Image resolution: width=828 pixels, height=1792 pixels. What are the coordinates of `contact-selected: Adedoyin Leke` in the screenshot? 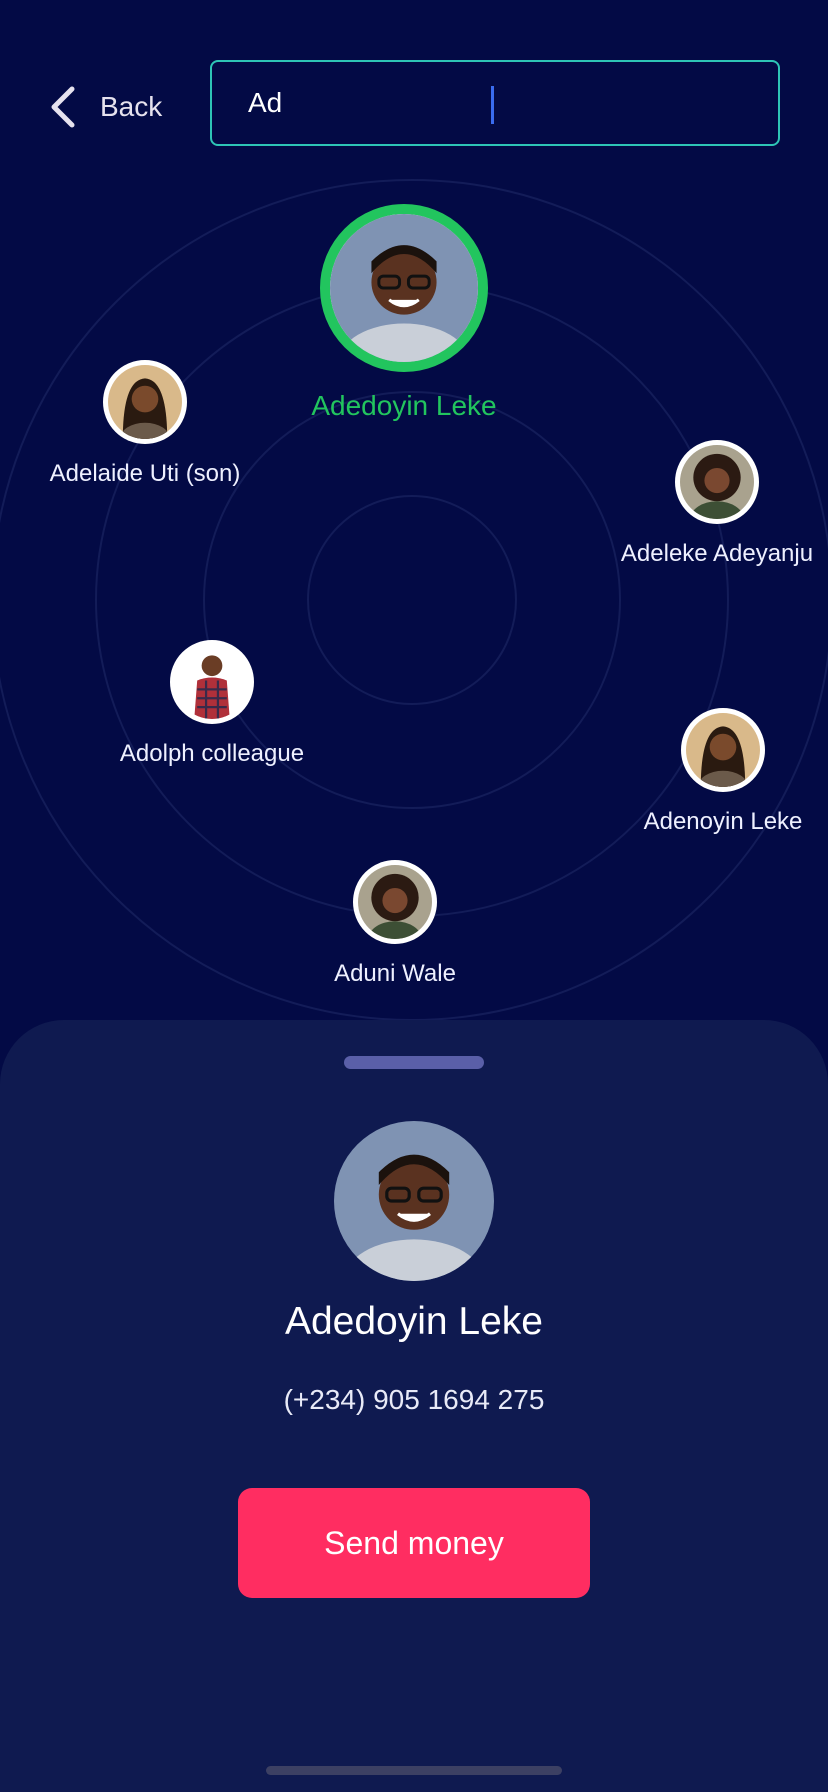 It's located at (404, 313).